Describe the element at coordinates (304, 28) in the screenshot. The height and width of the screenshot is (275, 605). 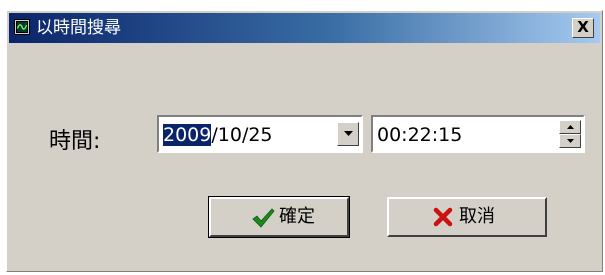
I see `title-bar: 以時間搜尋 X` at that location.